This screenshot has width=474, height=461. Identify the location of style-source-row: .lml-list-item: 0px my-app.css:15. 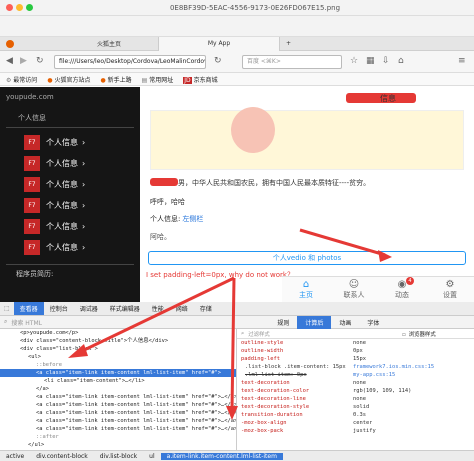
(355, 375).